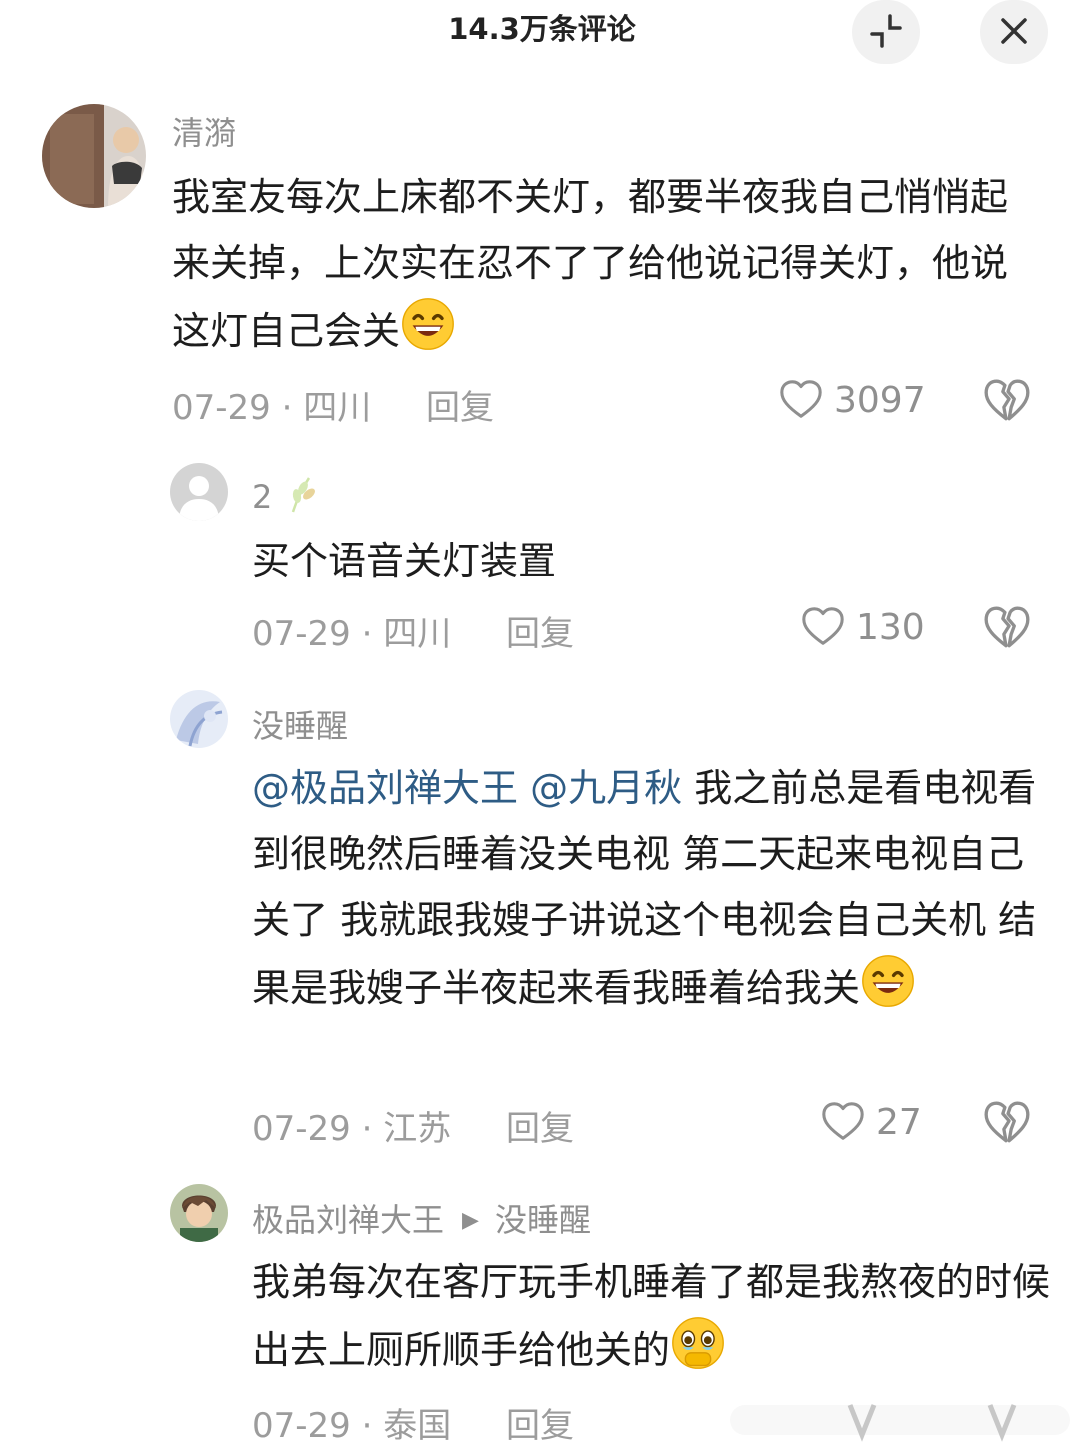  I want to click on close-button, so click(1014, 32).